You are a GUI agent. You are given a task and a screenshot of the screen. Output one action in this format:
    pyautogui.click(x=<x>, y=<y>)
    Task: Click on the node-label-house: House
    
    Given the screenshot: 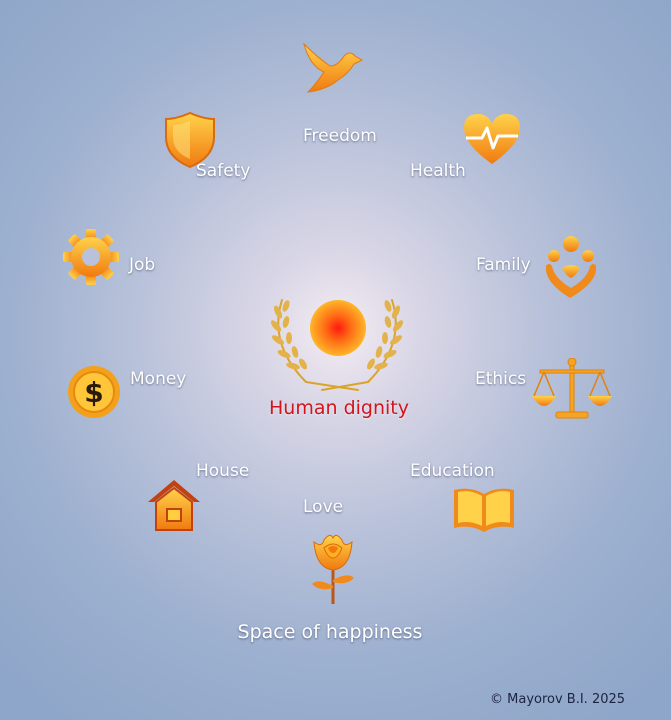 What is the action you would take?
    pyautogui.click(x=223, y=471)
    